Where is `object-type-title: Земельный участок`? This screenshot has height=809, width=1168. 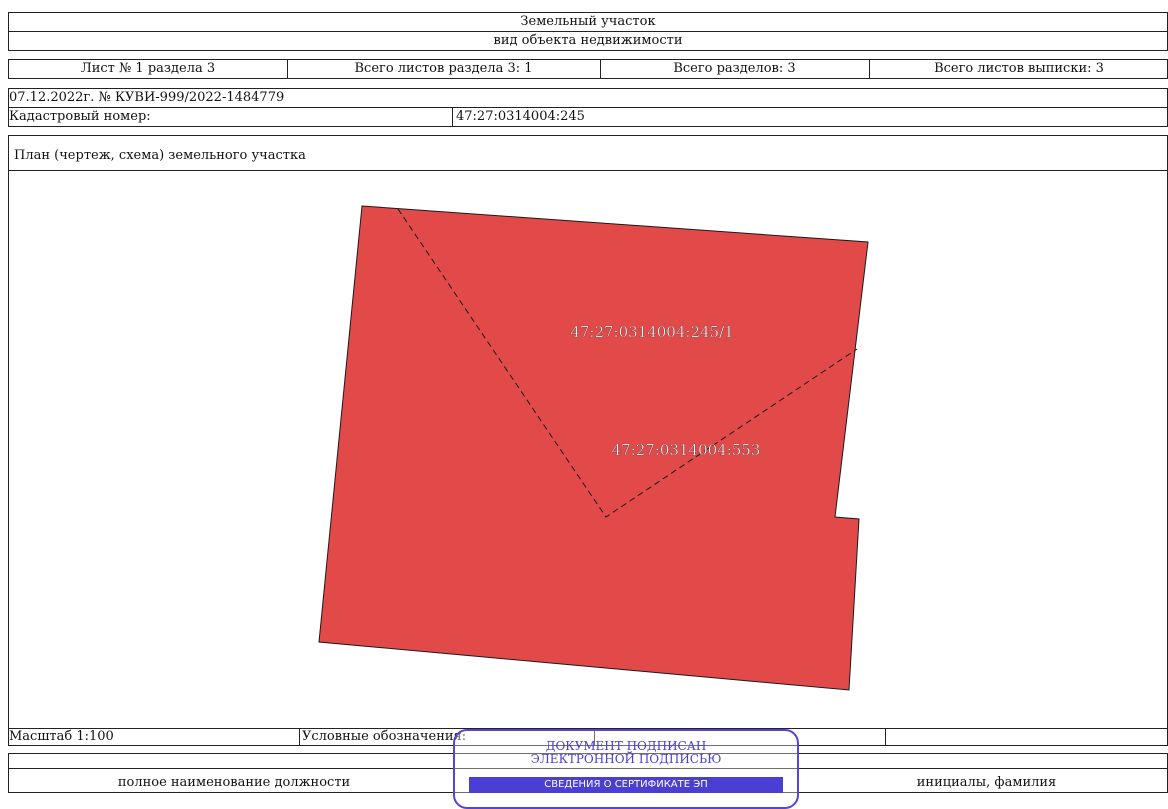
object-type-title: Земельный участок is located at coordinates (588, 21).